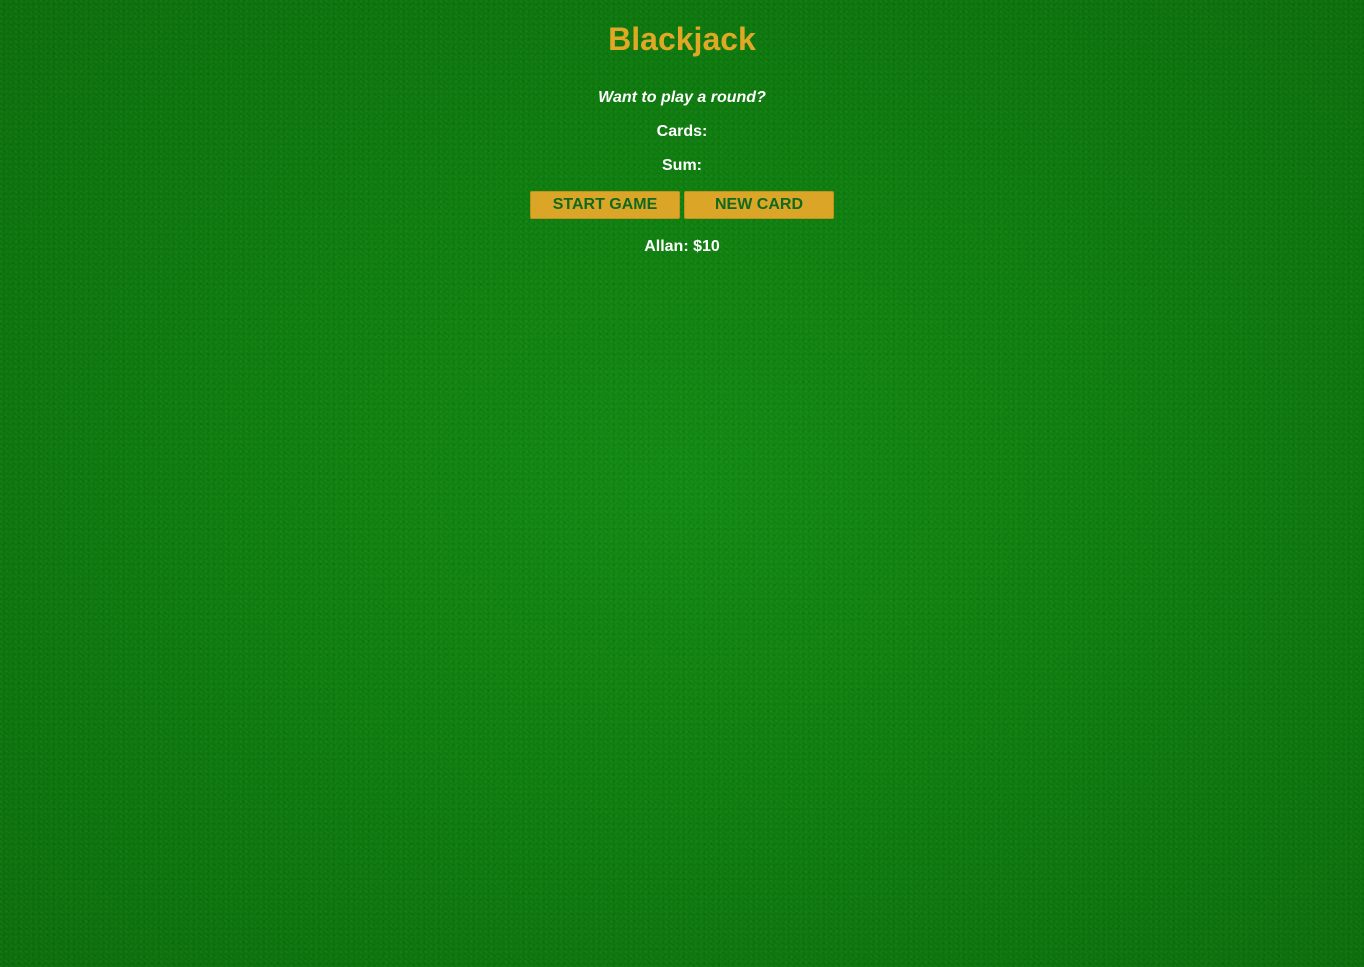  I want to click on player-chips: Allan: $10, so click(682, 246).